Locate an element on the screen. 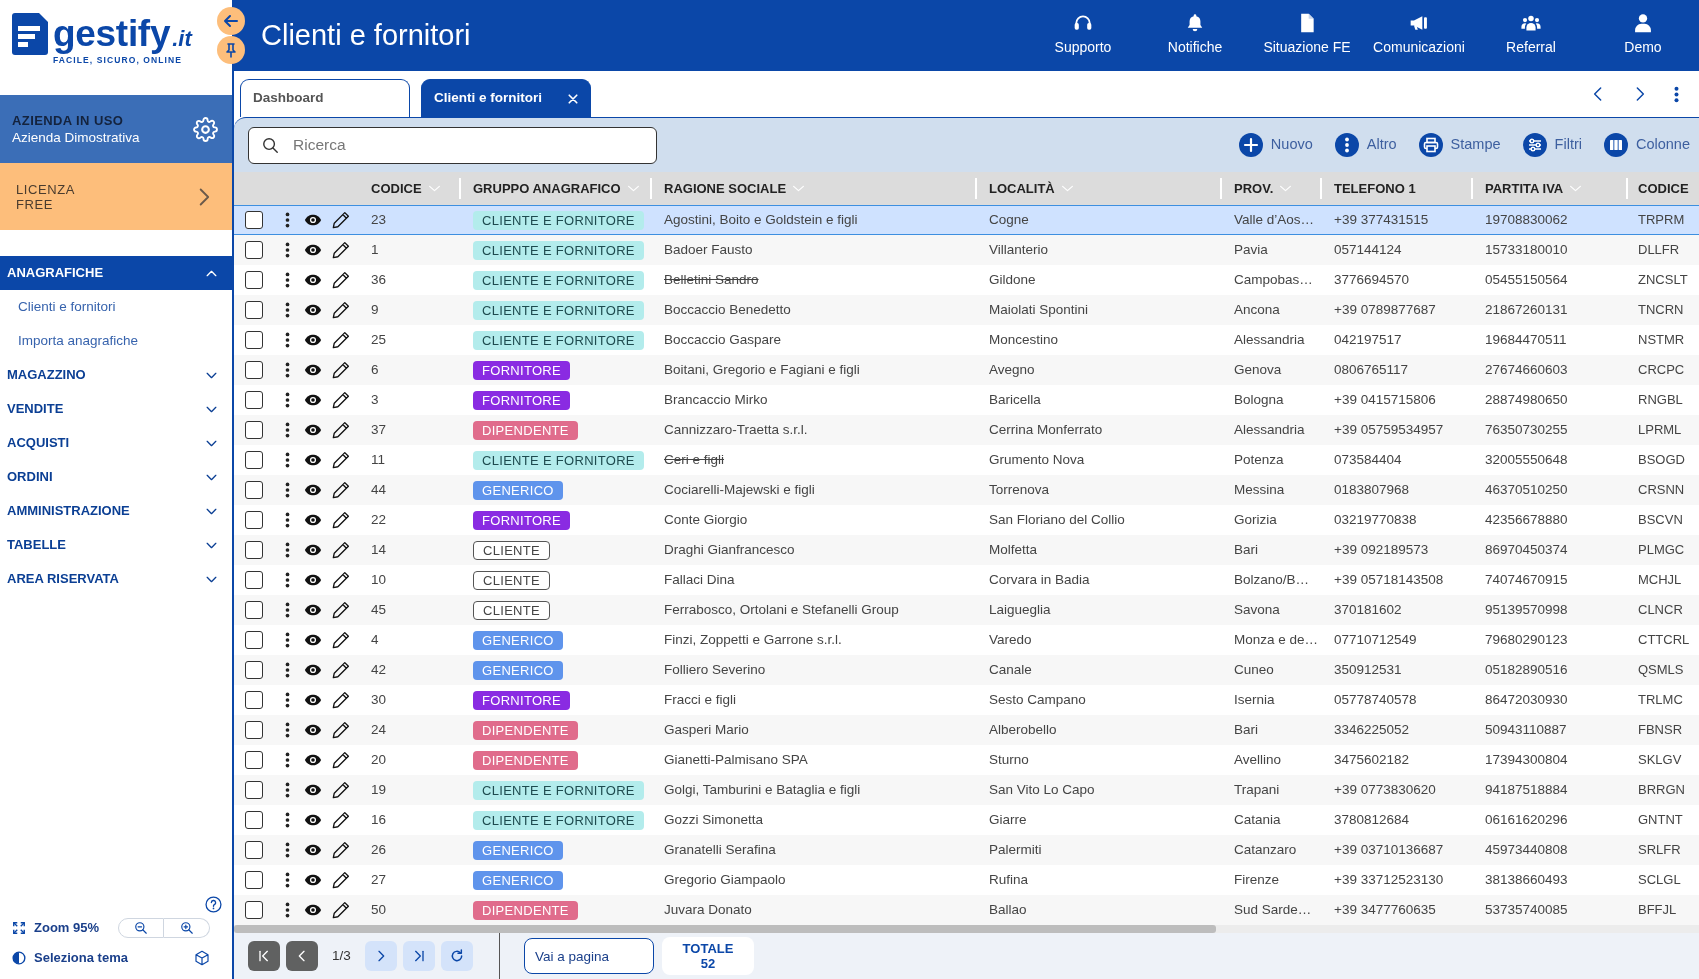  cube-icon is located at coordinates (202, 958).